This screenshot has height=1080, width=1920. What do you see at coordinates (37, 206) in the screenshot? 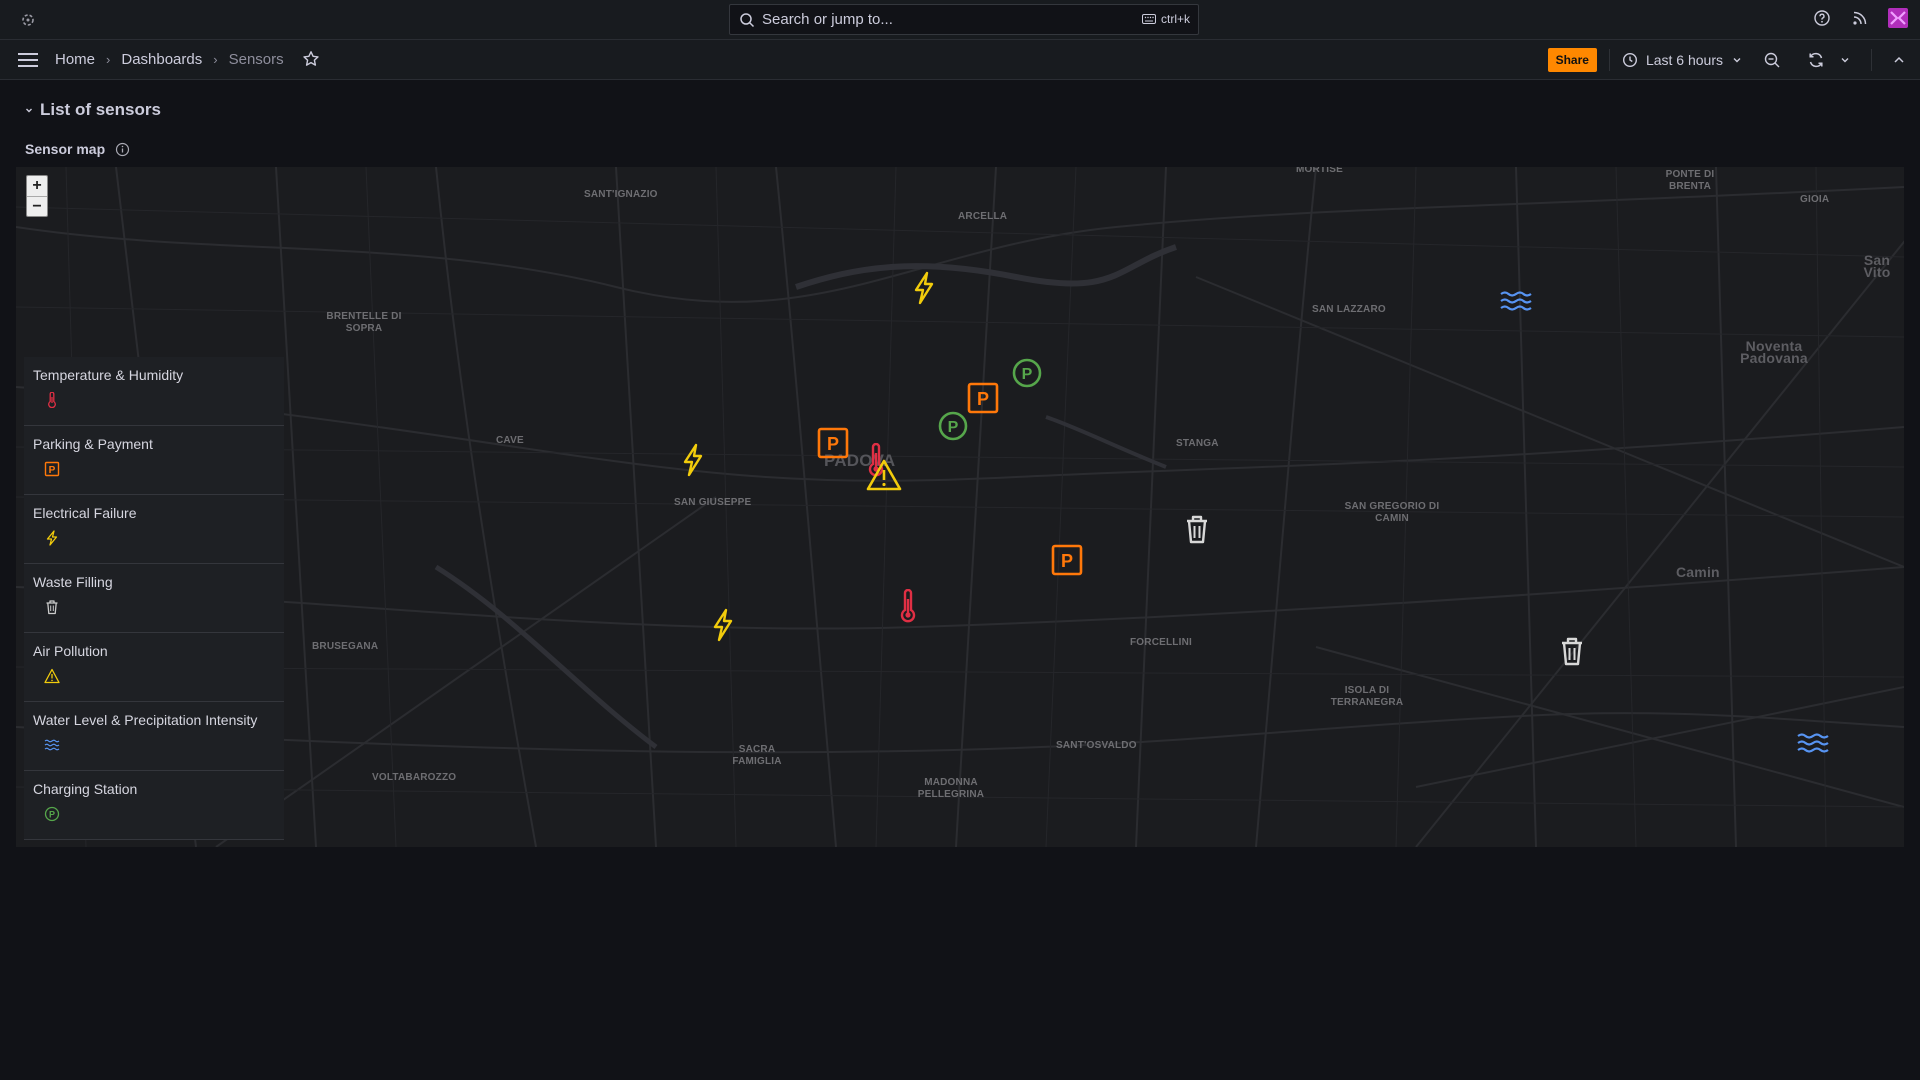
I see `zoom-out-button: −` at bounding box center [37, 206].